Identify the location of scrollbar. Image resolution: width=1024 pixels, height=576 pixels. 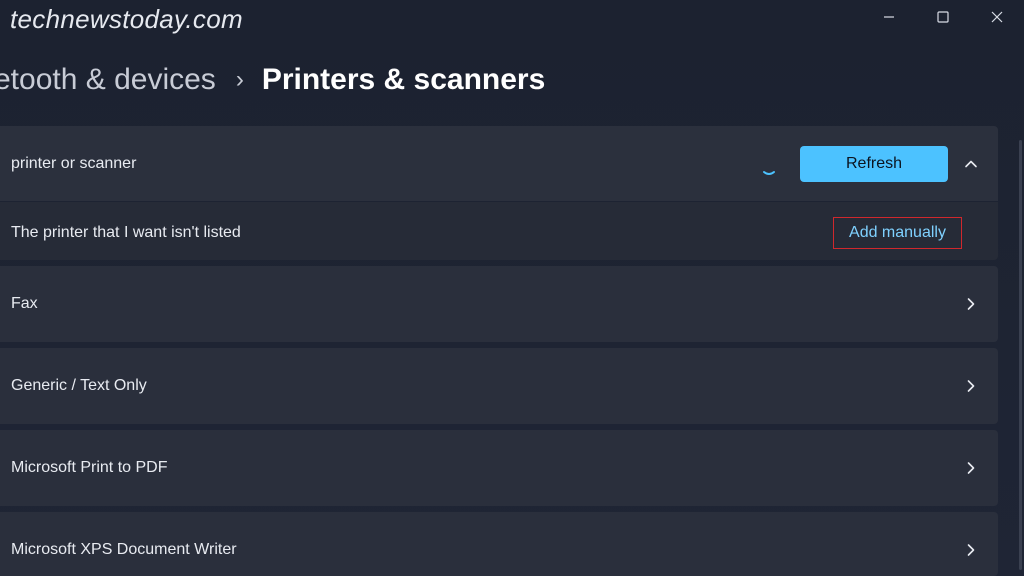
(1020, 355).